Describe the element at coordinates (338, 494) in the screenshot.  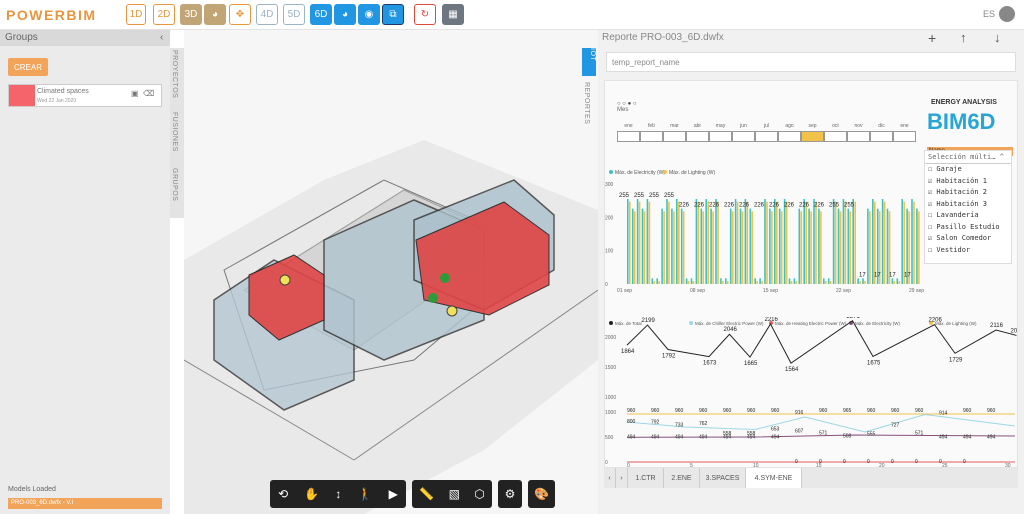
I see `zoom-icon: ↕` at that location.